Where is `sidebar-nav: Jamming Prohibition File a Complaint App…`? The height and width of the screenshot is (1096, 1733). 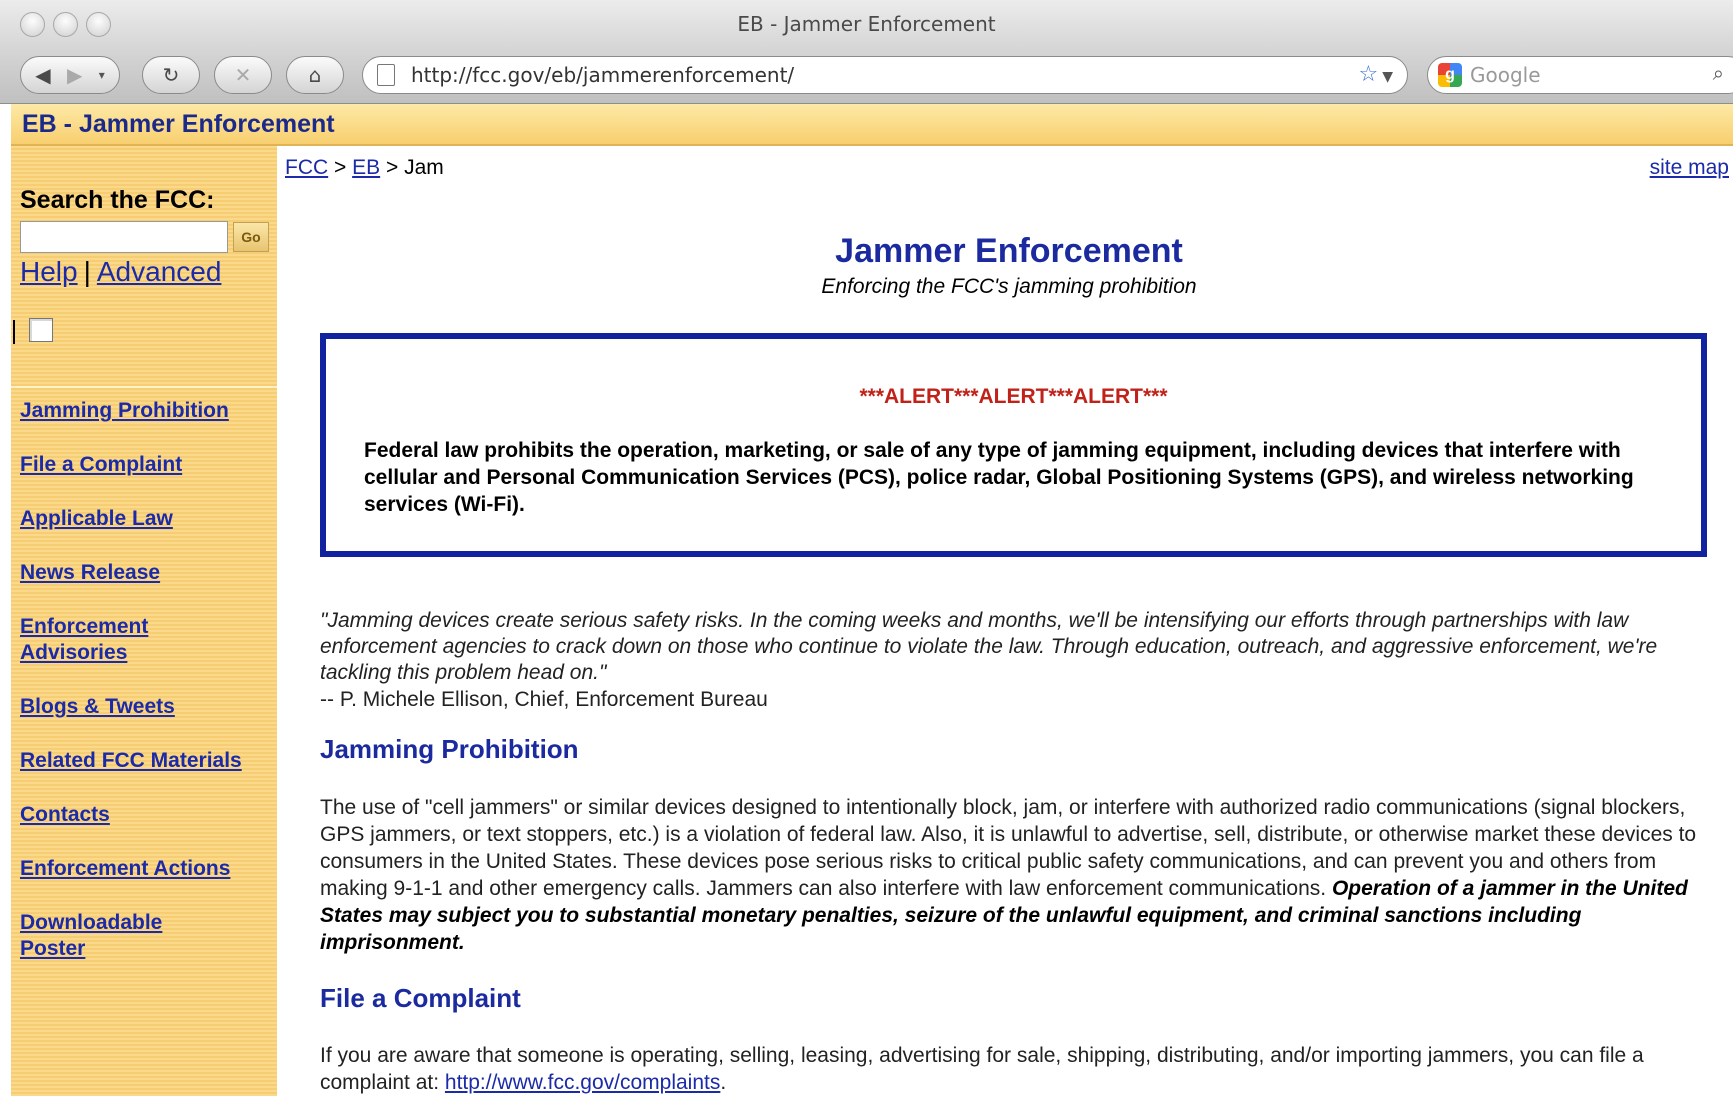
sidebar-nav: Jamming Prohibition File a Complaint App… is located at coordinates (145, 694).